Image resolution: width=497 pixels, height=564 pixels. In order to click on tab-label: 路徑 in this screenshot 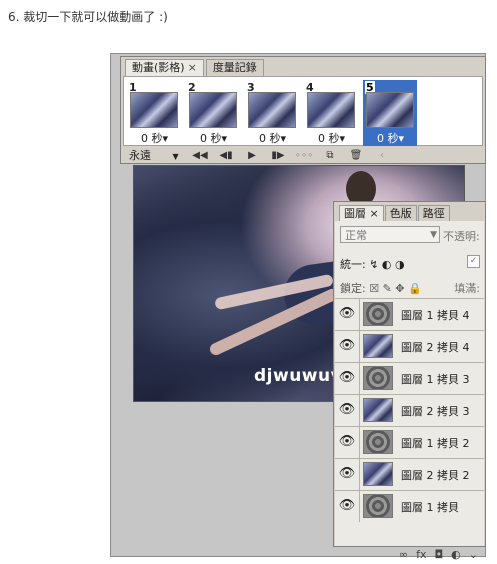, I will do `click(433, 213)`.